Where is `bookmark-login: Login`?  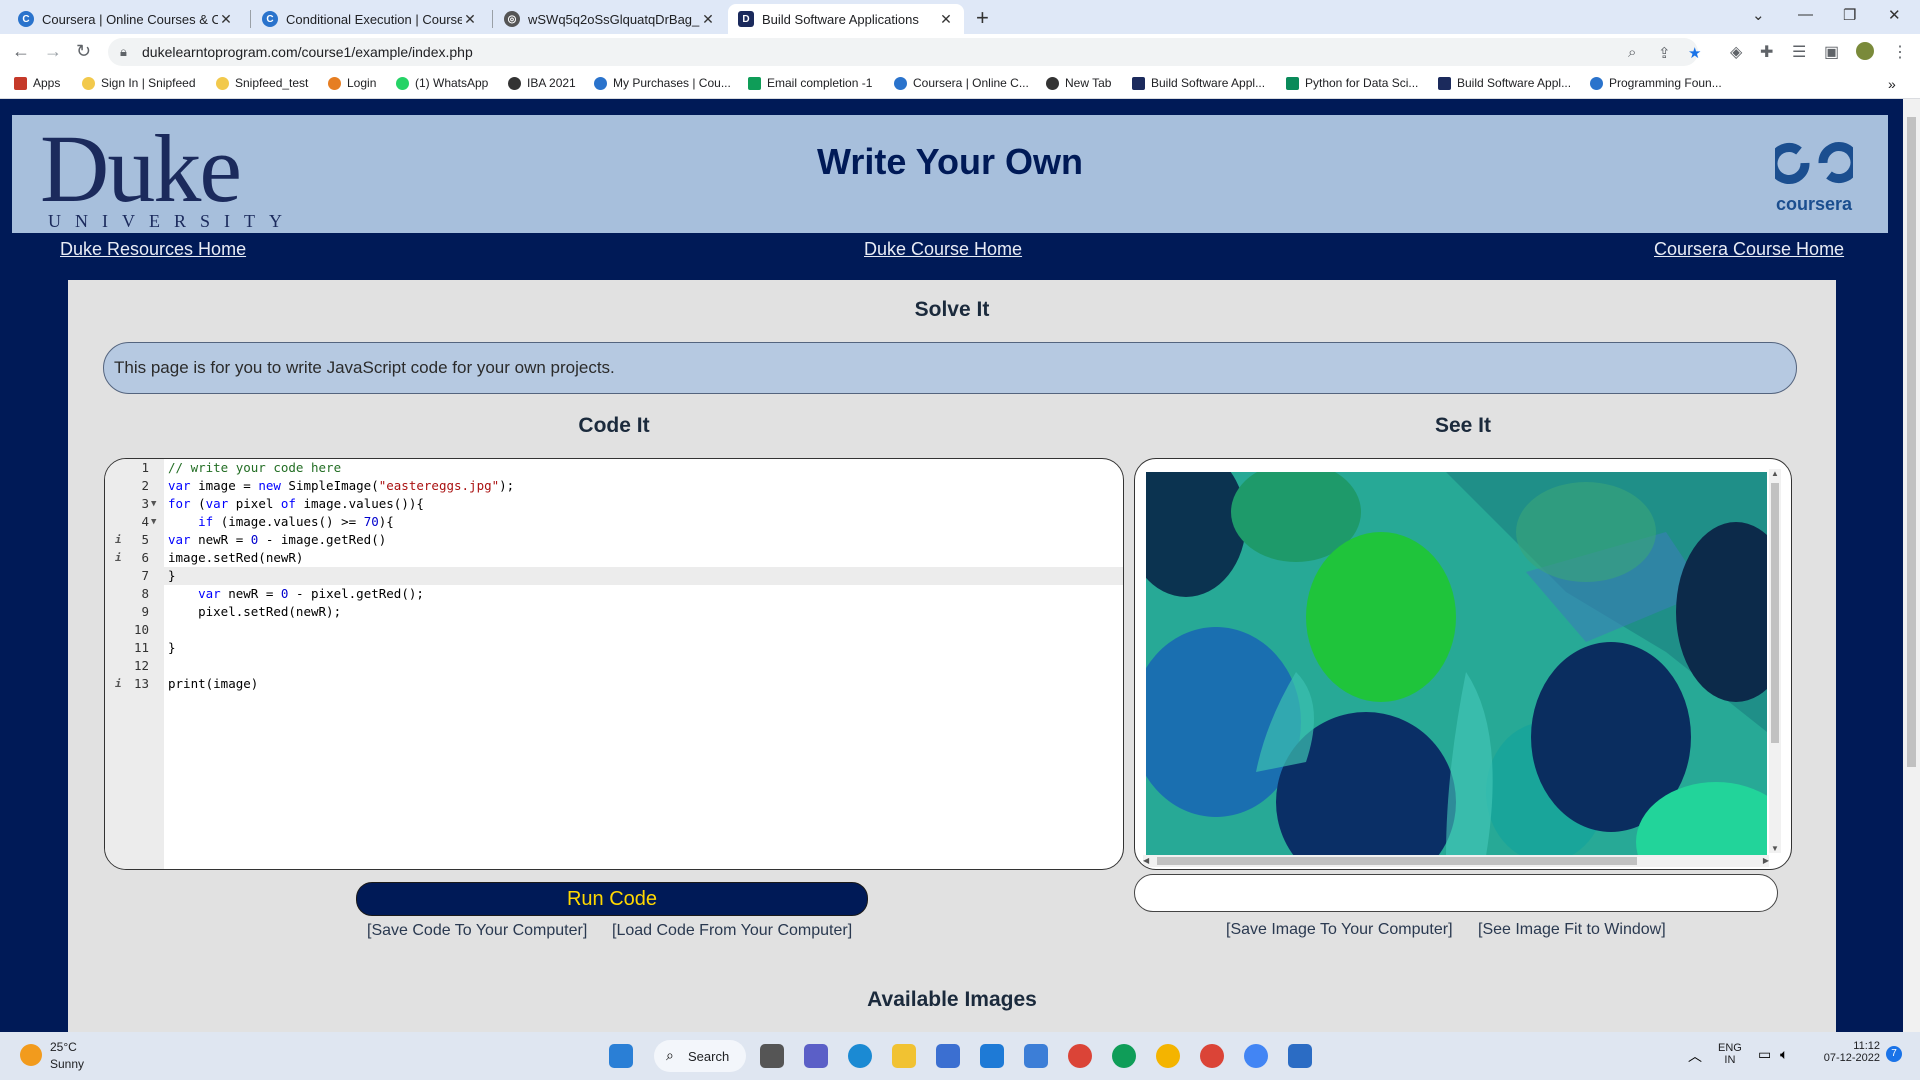
bookmark-login: Login is located at coordinates (352, 83).